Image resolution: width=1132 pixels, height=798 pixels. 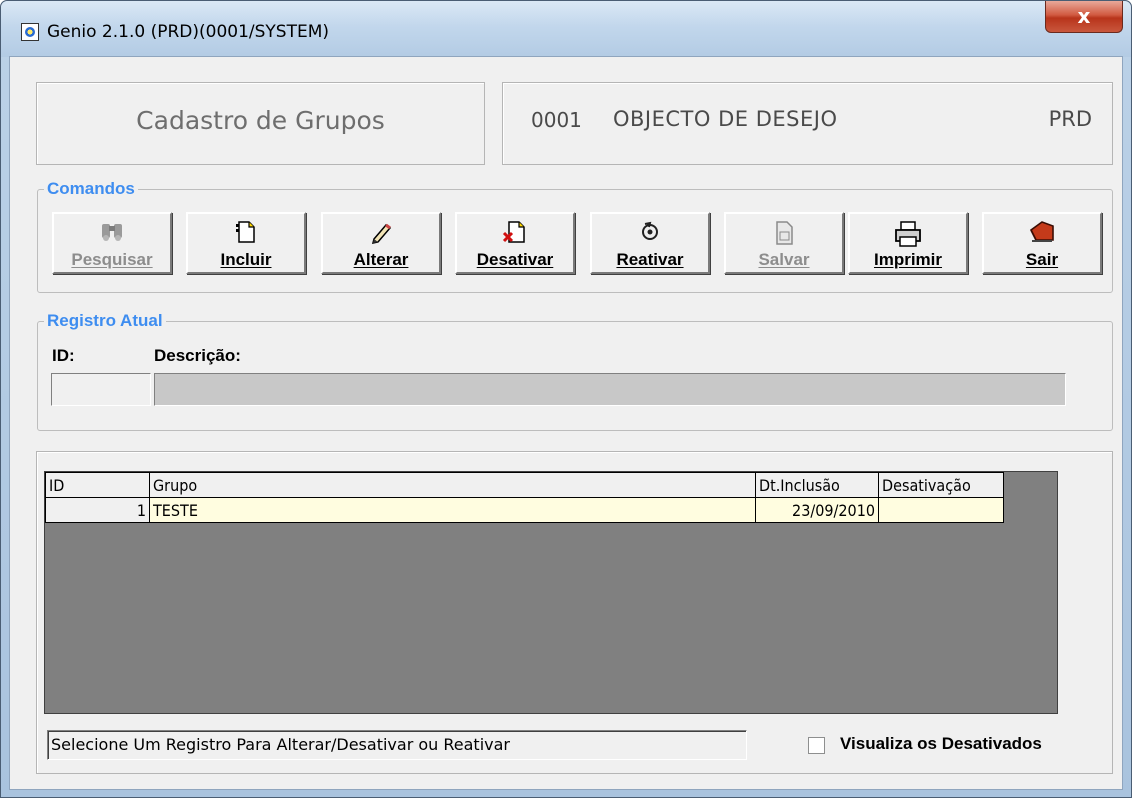 I want to click on id-label: ID:, so click(x=63, y=355).